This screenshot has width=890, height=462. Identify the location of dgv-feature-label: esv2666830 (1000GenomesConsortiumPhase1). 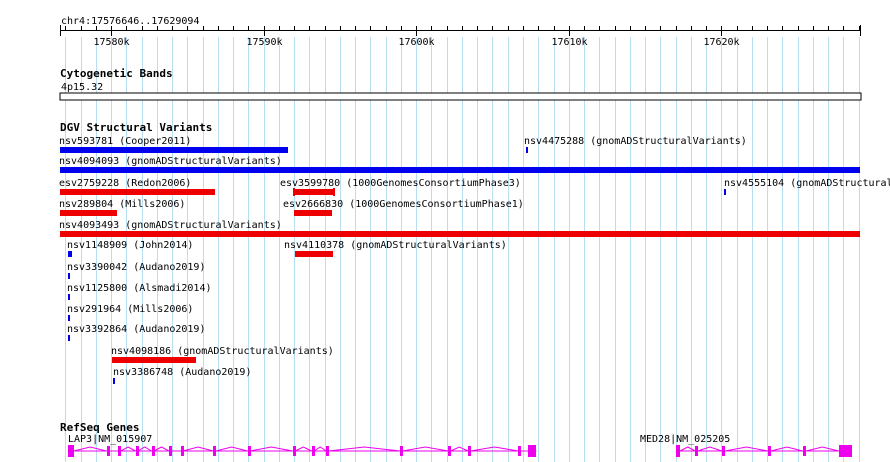
(403, 204).